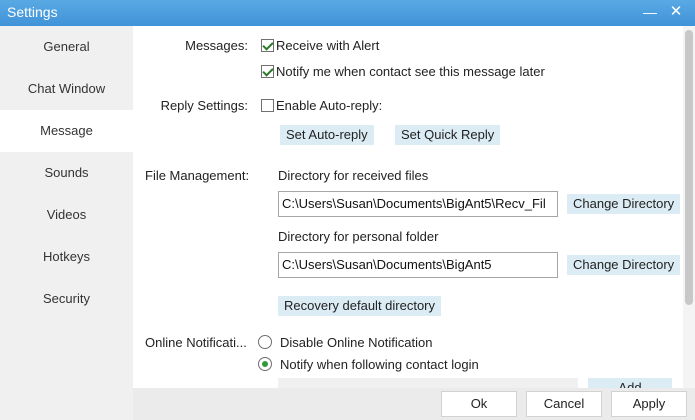  What do you see at coordinates (265, 364) in the screenshot?
I see `notify-contact-login-radio` at bounding box center [265, 364].